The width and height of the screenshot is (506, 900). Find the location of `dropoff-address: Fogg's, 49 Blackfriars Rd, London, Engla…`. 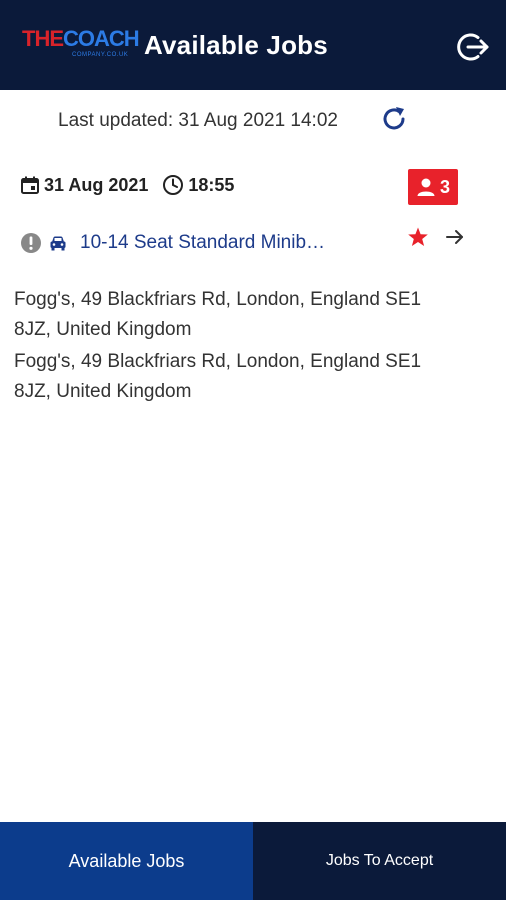

dropoff-address: Fogg's, 49 Blackfriars Rd, London, Engla… is located at coordinates (218, 376).